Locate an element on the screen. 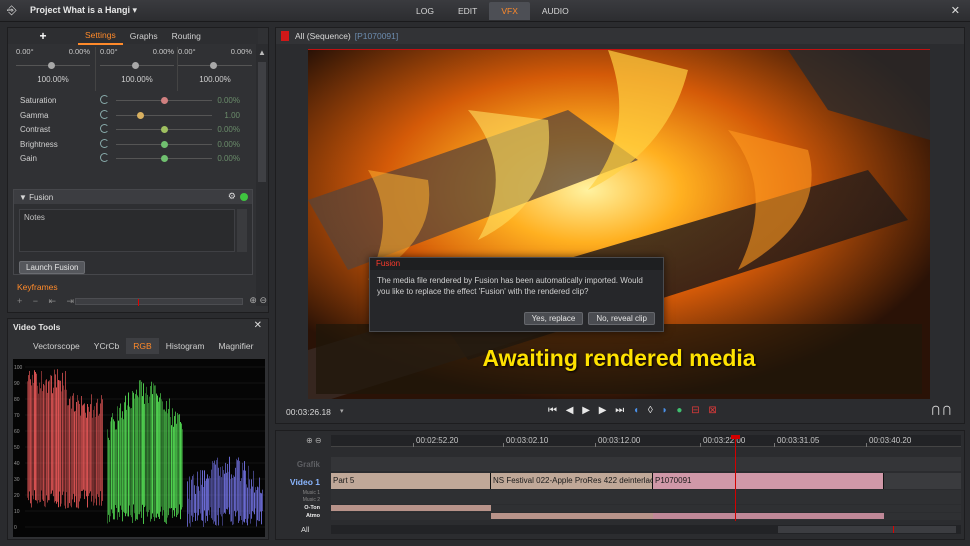  color-wheel-gain: 0.00° 0.00% 100.00% is located at coordinates (215, 69).